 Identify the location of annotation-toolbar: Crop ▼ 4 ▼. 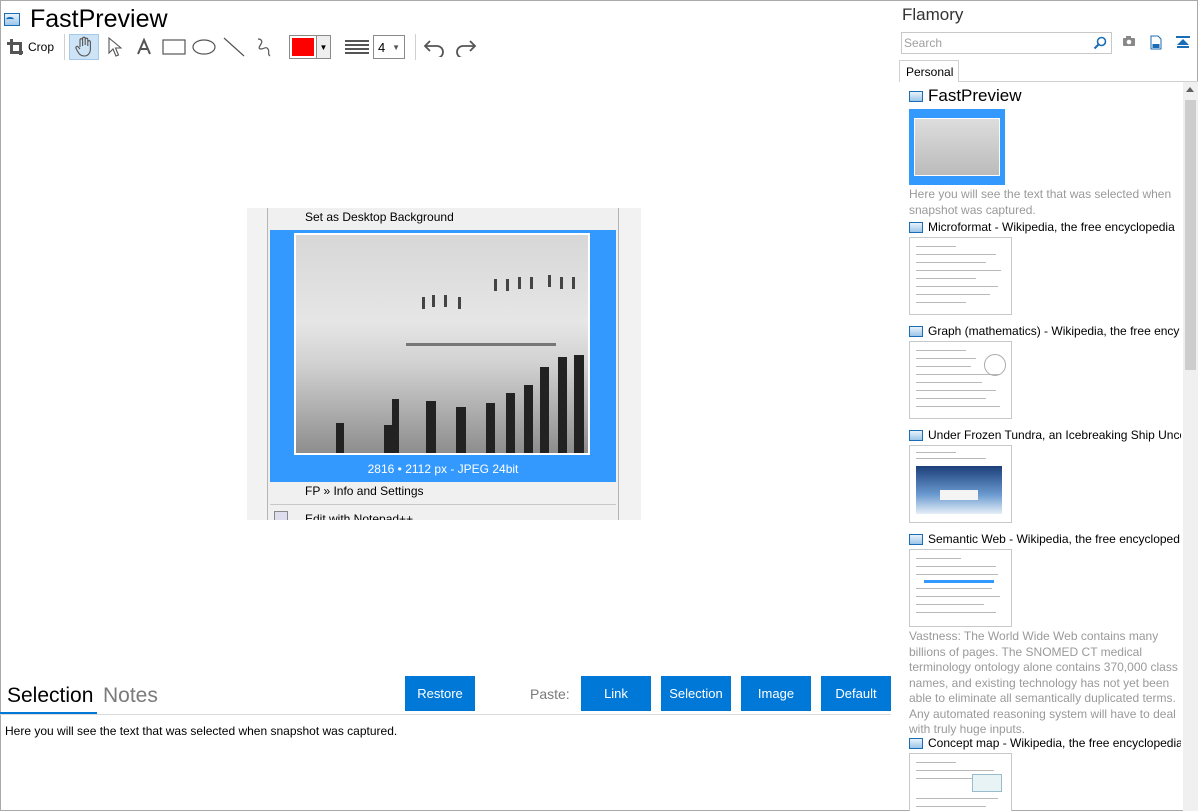
(242, 47).